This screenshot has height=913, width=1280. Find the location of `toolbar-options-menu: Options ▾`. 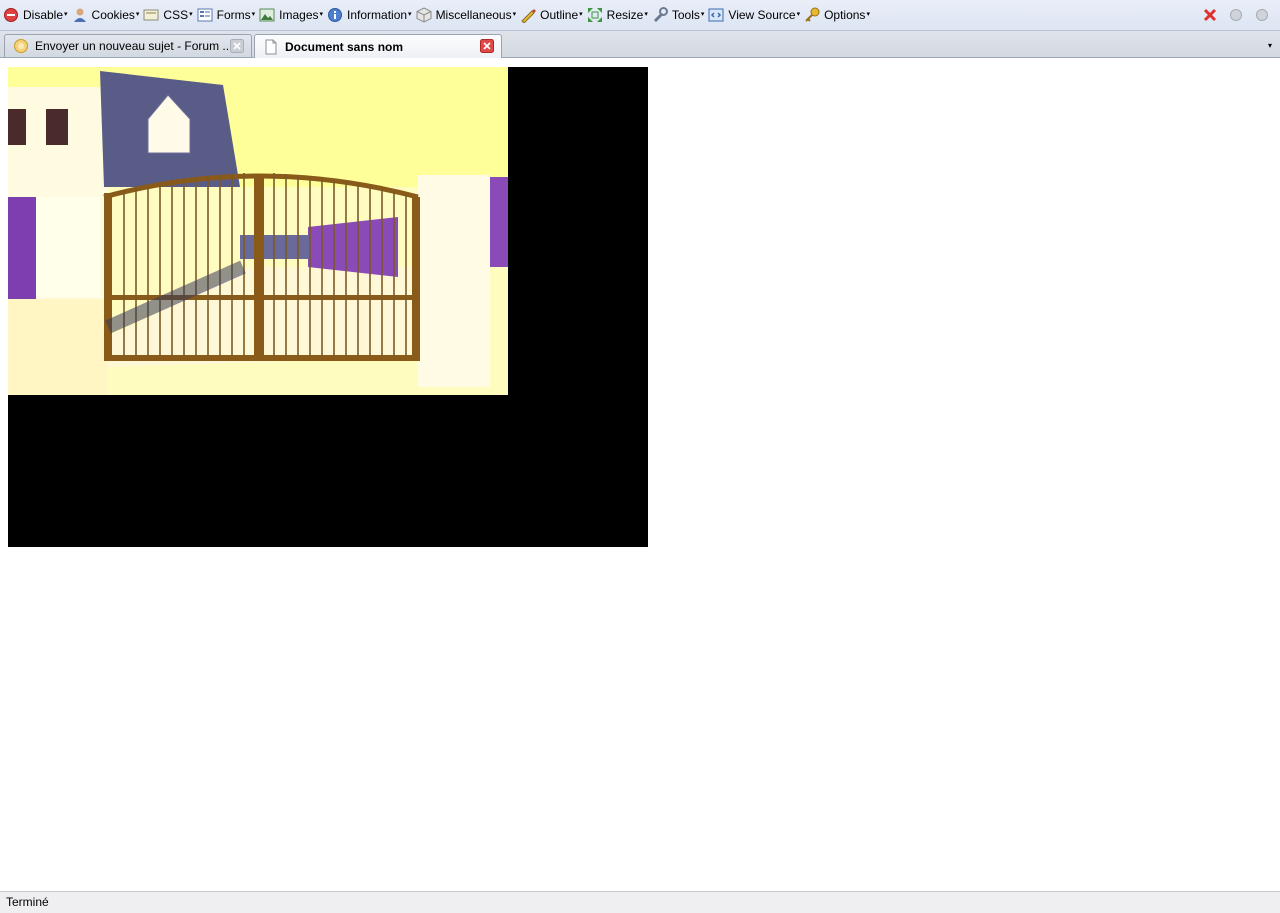

toolbar-options-menu: Options ▾ is located at coordinates (838, 15).